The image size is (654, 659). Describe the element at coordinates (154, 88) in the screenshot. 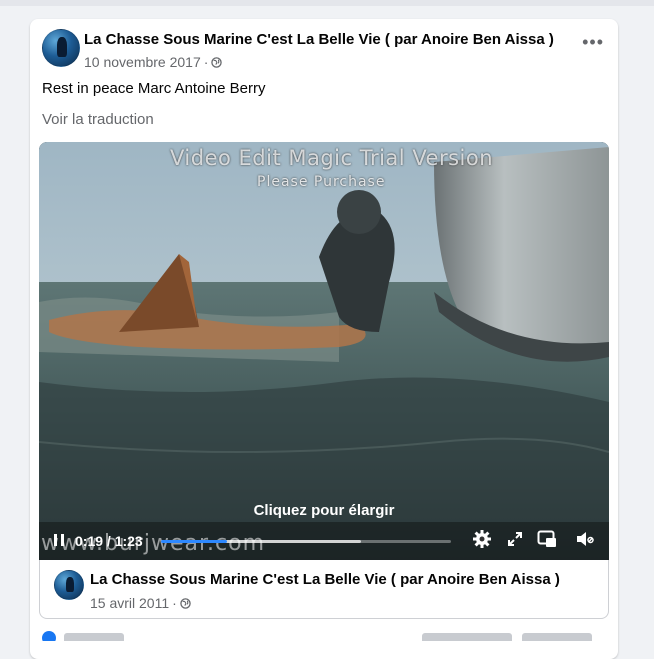

I see `post-text: Rest in peace Marc Antoine Berry` at that location.